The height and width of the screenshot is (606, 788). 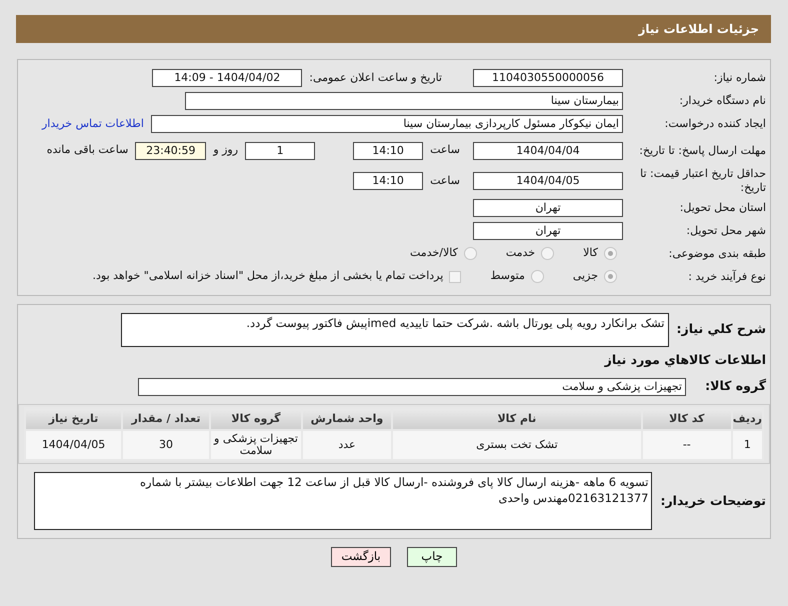 I want to click on description-field: تشک برانکارد رویه پلی یورتال باشه .شرکت حتما تاییدیه imedپیش فاکتور پیوست گردد., so click(x=394, y=329).